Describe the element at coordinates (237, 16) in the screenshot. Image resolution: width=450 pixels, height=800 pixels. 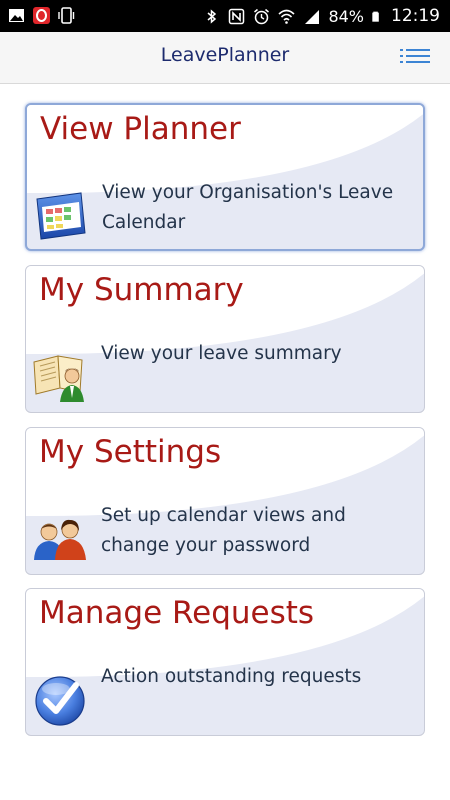
I see `nfc-icon` at that location.